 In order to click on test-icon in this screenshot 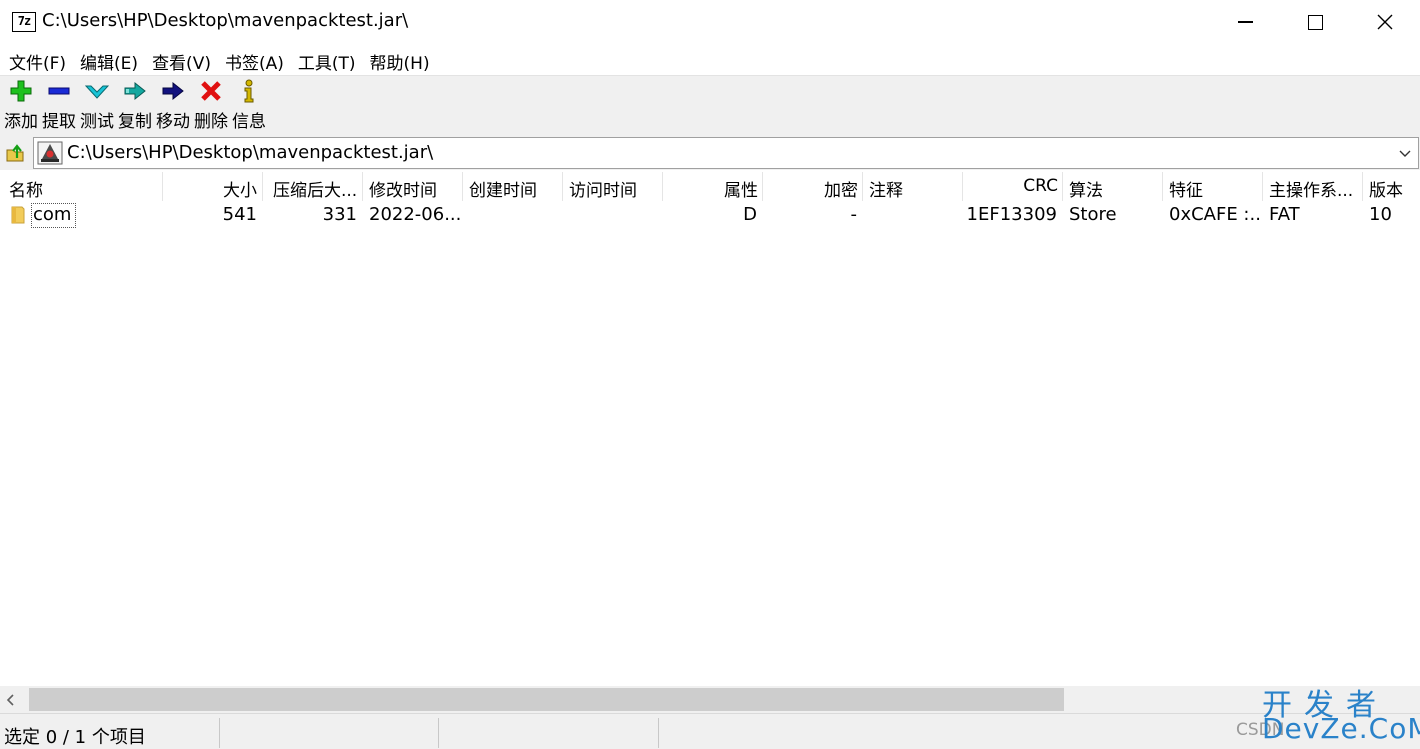, I will do `click(97, 92)`.